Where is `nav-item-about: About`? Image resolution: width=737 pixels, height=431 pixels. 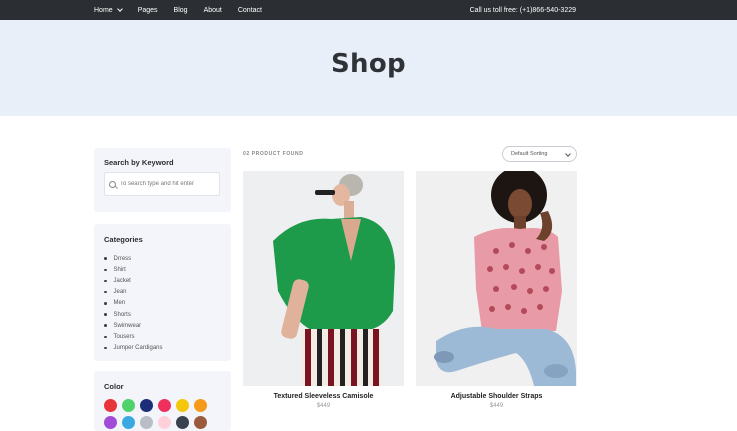 nav-item-about: About is located at coordinates (213, 10).